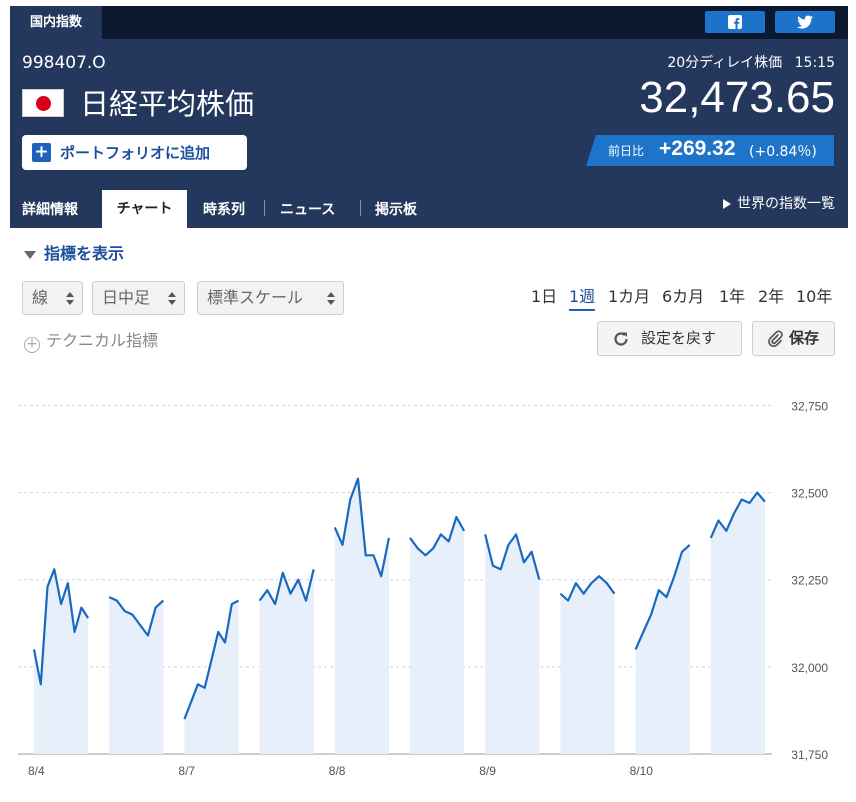  What do you see at coordinates (809, 668) in the screenshot?
I see `y-tick-label: 32,000` at bounding box center [809, 668].